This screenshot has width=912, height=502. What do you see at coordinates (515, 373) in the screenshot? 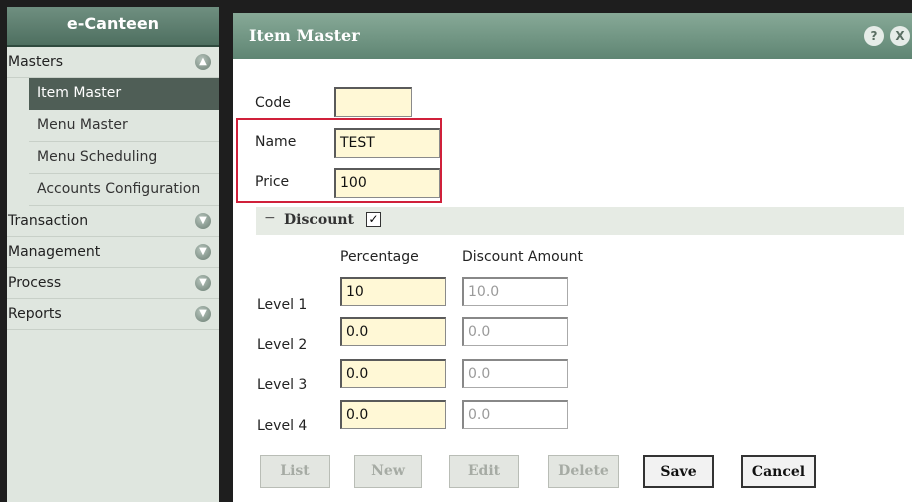
I see `level-3-amount-field: 0.0` at bounding box center [515, 373].